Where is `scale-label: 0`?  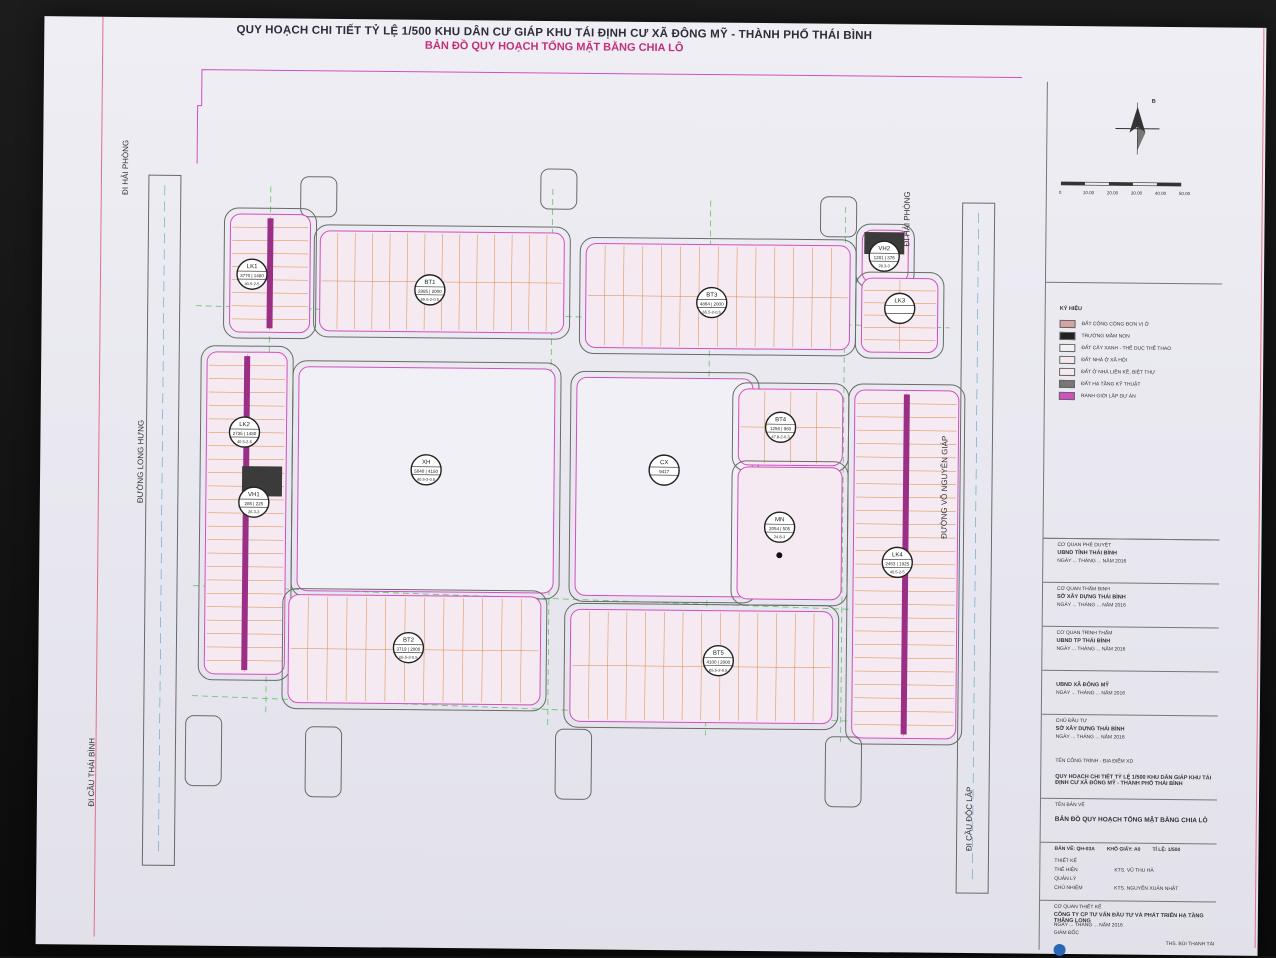
scale-label: 0 is located at coordinates (1060, 192).